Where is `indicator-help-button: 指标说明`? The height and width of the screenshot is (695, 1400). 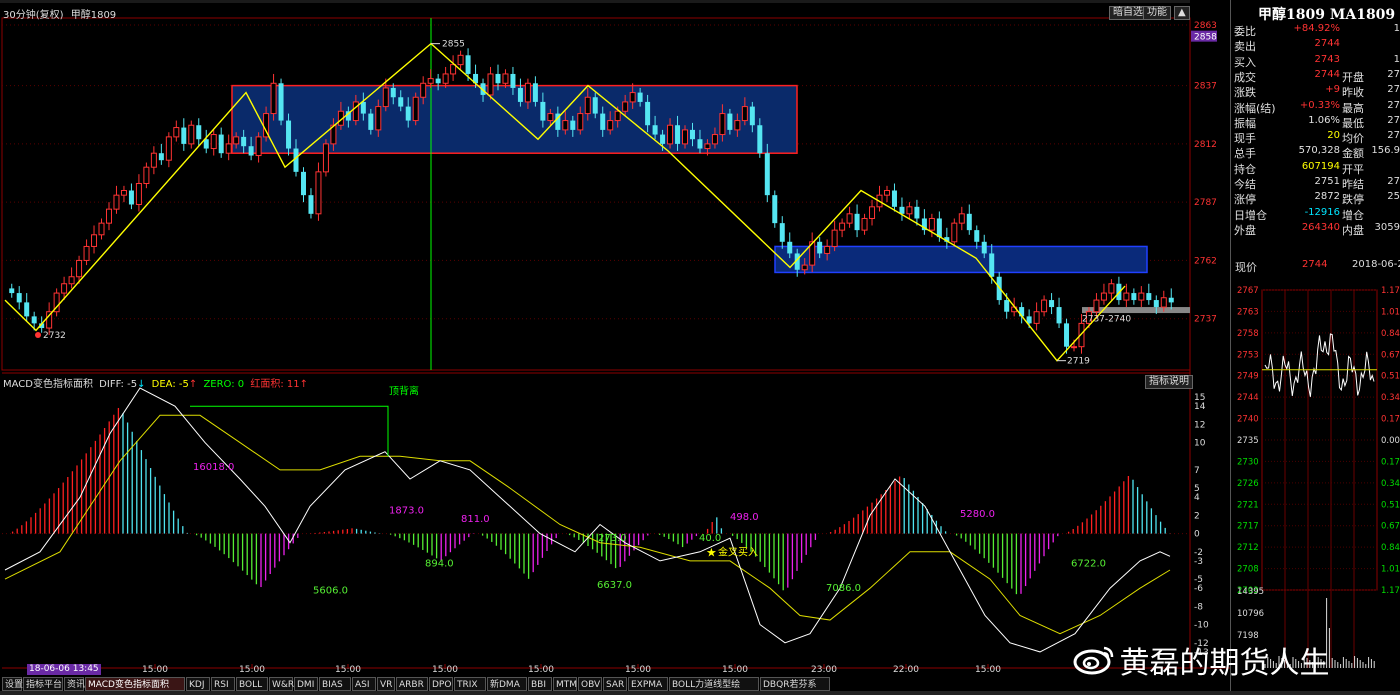 indicator-help-button: 指标说明 is located at coordinates (1169, 382).